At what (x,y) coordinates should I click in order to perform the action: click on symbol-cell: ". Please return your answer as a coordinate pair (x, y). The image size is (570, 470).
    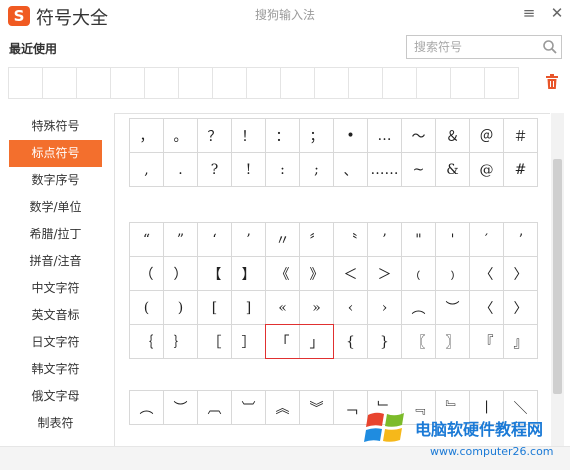
    Looking at the image, I should click on (419, 240).